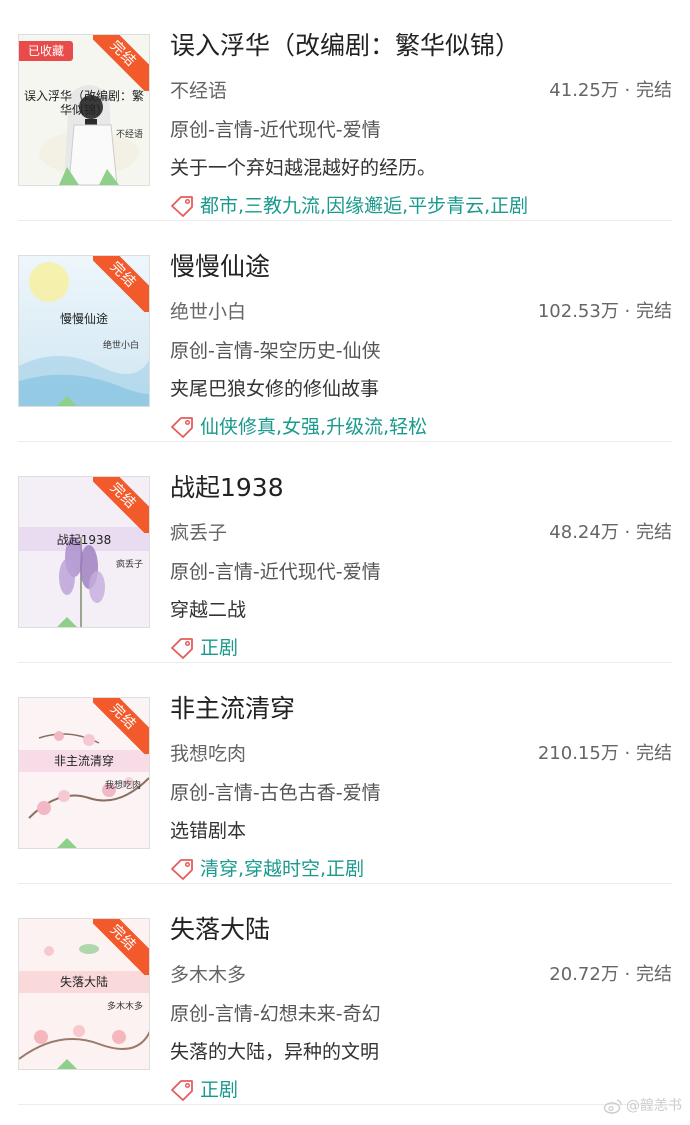  Describe the element at coordinates (604, 753) in the screenshot. I see `book-stats: 210.15万 · 完结` at that location.